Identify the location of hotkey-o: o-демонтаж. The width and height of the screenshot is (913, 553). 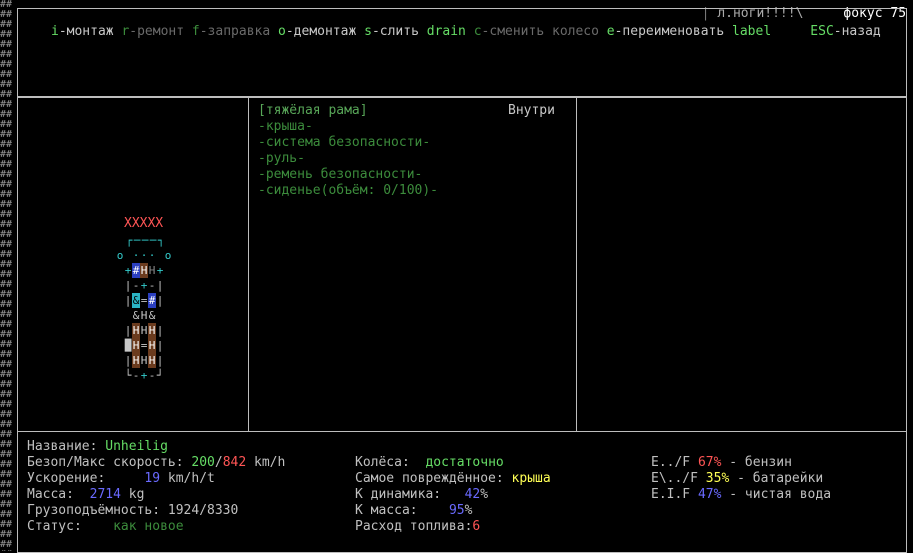
(317, 31).